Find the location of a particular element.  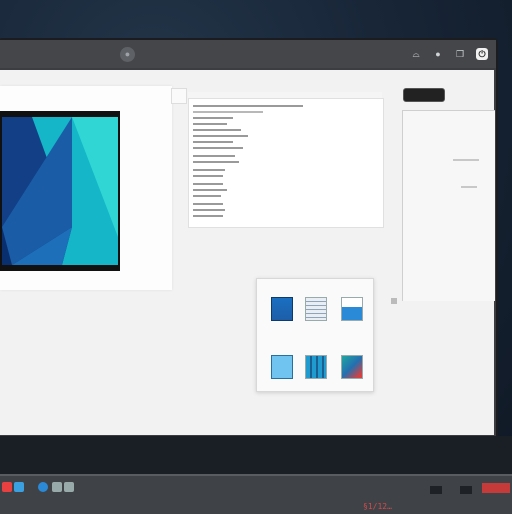

start-icon is located at coordinates (7, 487).